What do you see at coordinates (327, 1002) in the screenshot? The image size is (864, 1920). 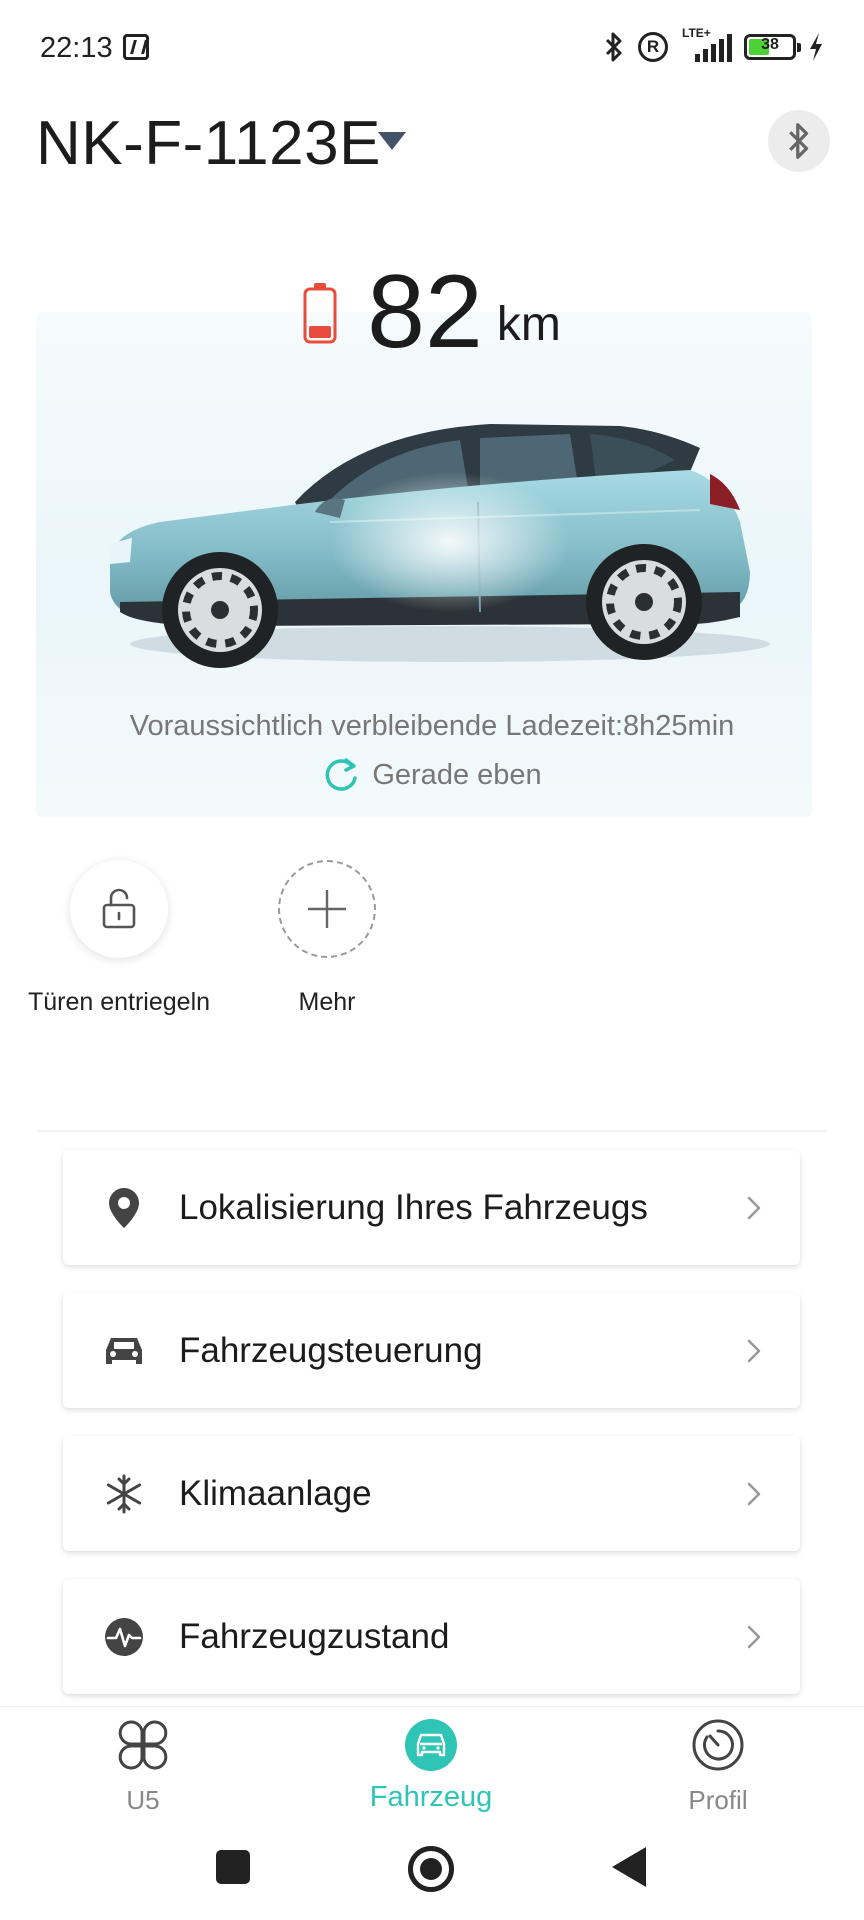 I see `more-label: Mehr` at bounding box center [327, 1002].